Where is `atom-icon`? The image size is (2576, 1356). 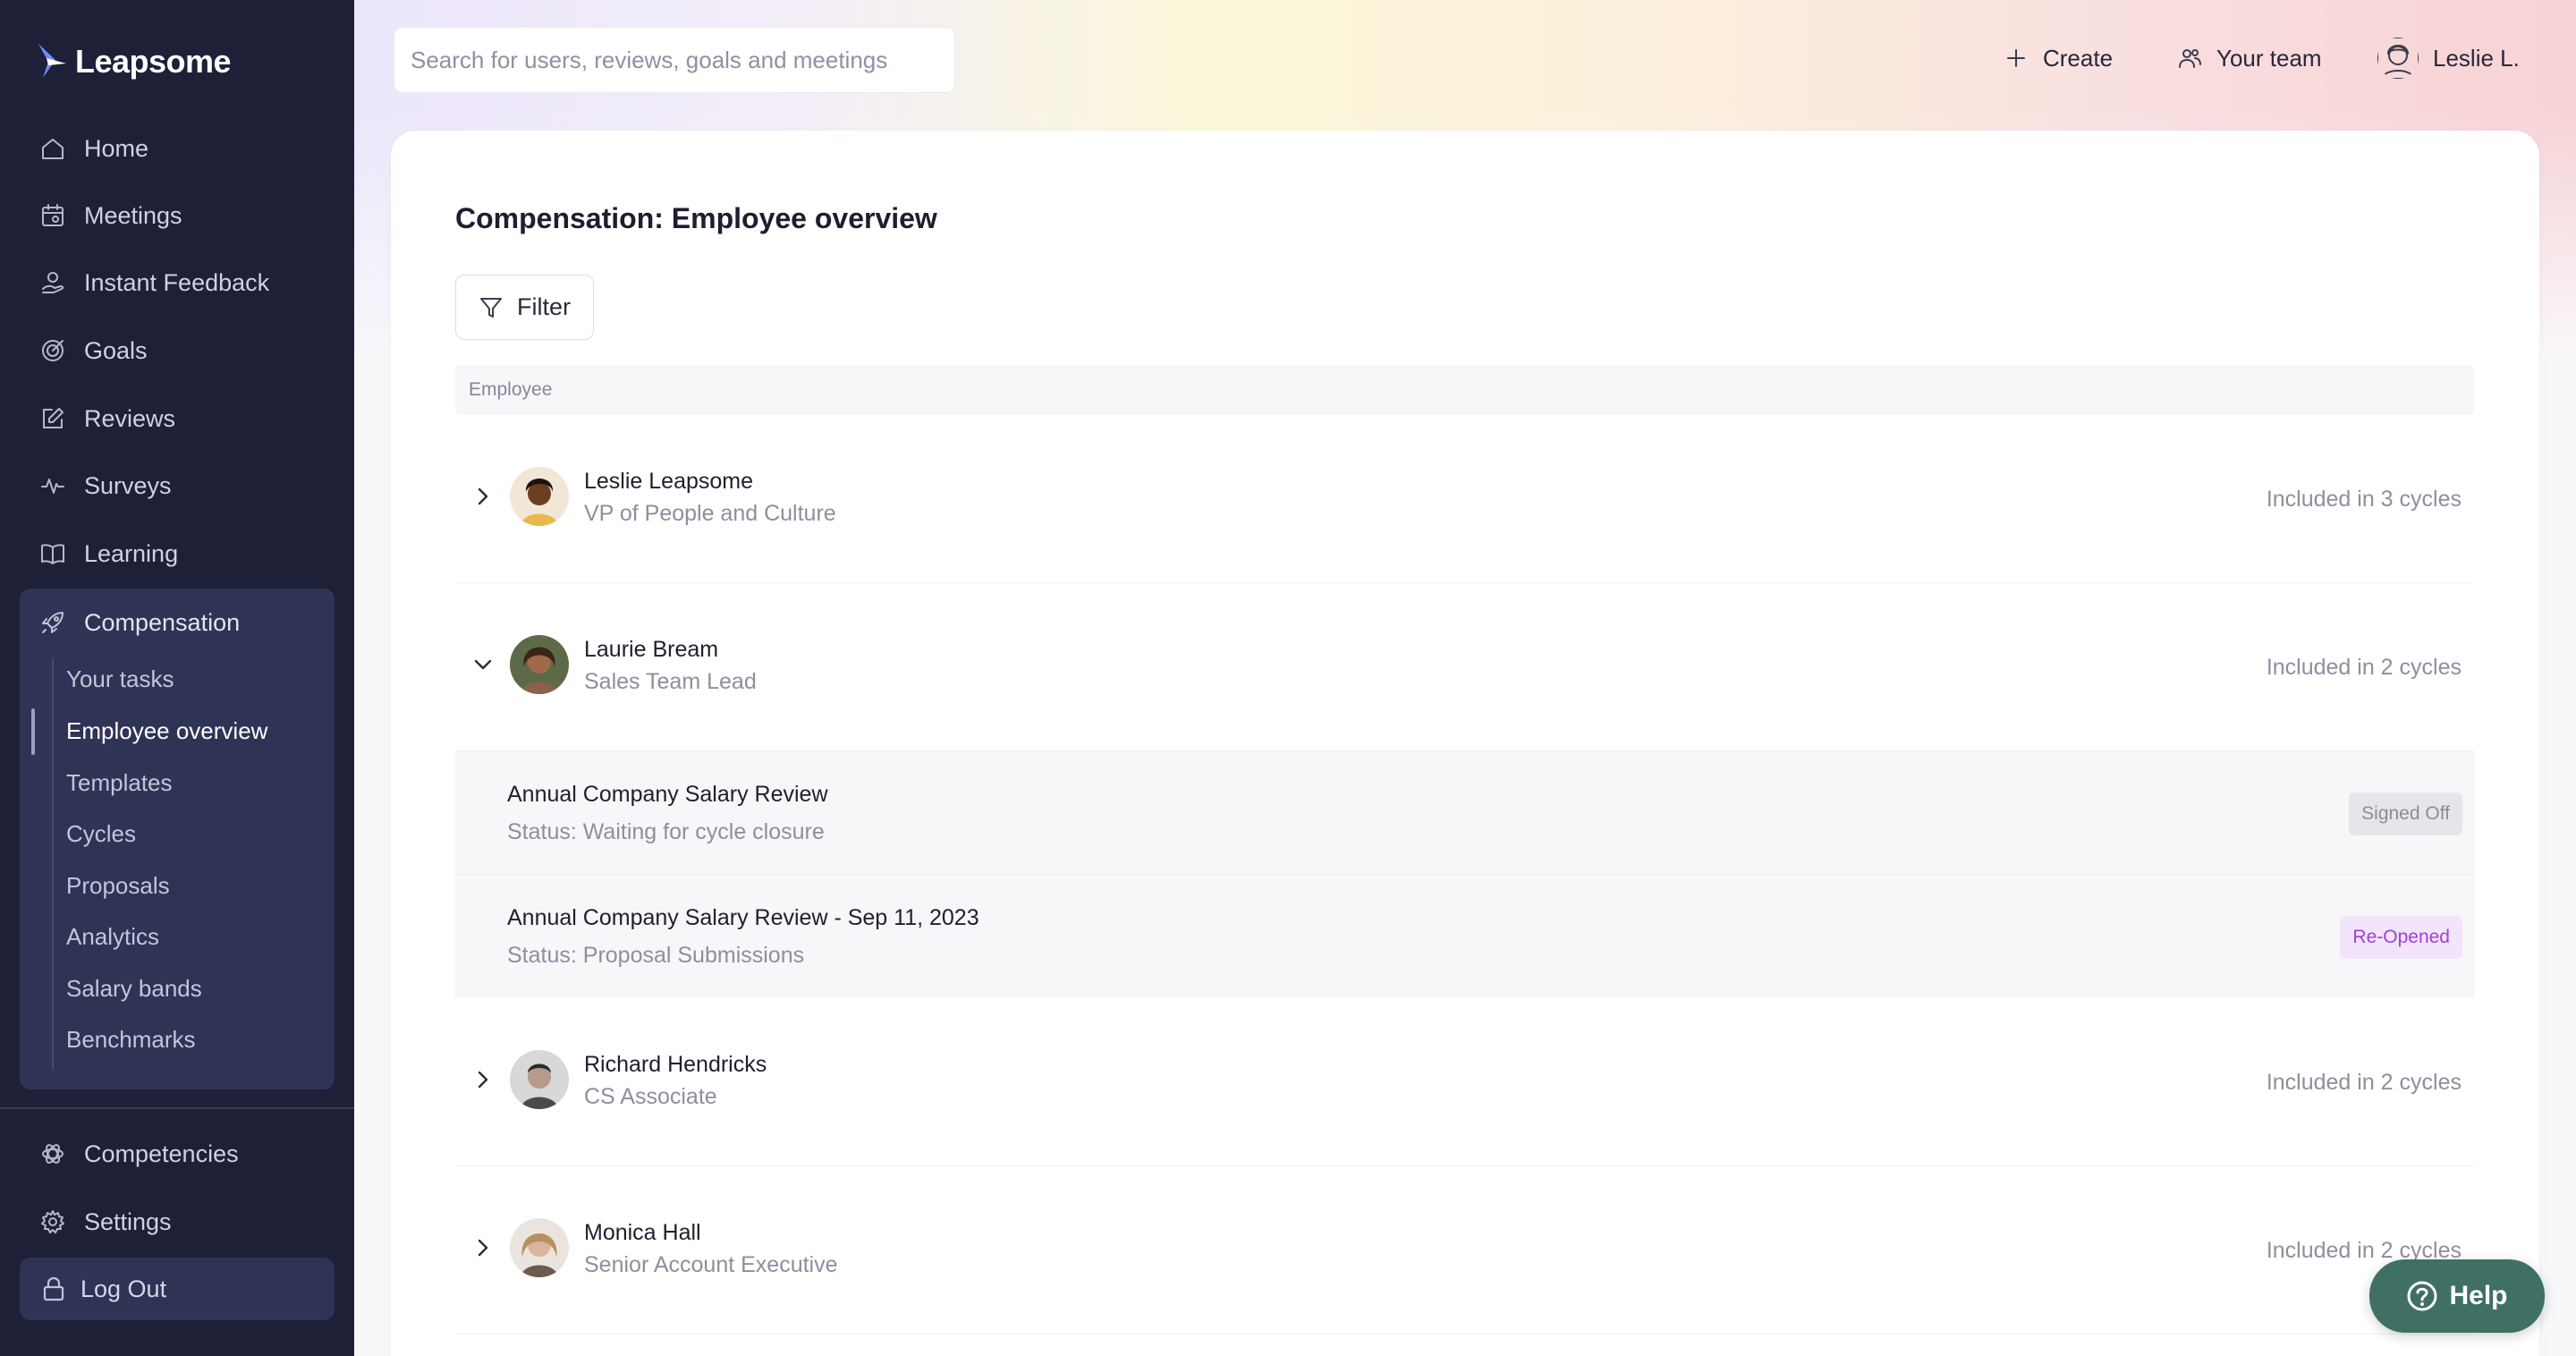 atom-icon is located at coordinates (53, 1154).